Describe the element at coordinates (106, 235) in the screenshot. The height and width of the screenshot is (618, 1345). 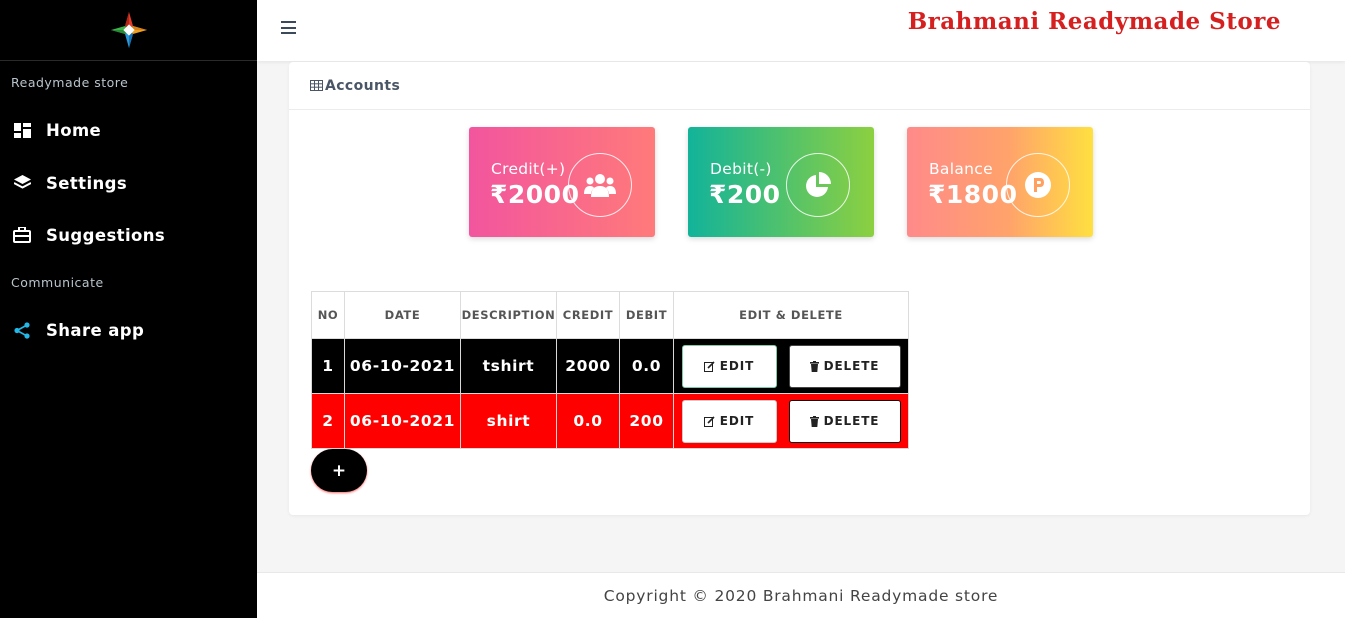
I see `sidebar-item-label: Suggestions` at that location.